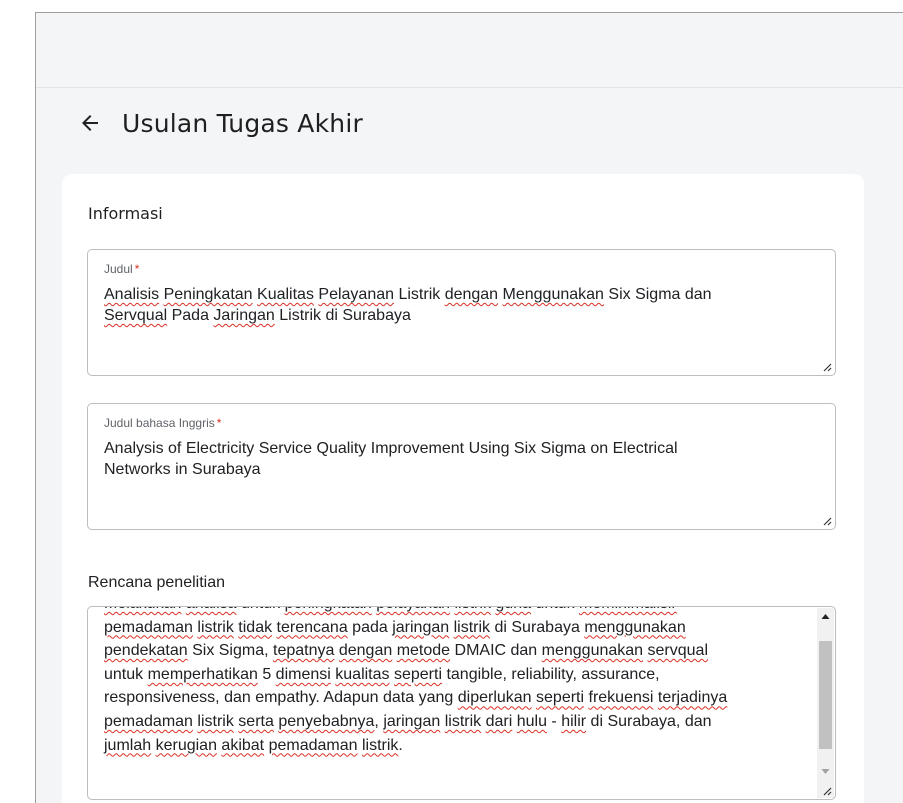 This screenshot has width=903, height=803. I want to click on text-segment: Six Sigma,, so click(230, 651).